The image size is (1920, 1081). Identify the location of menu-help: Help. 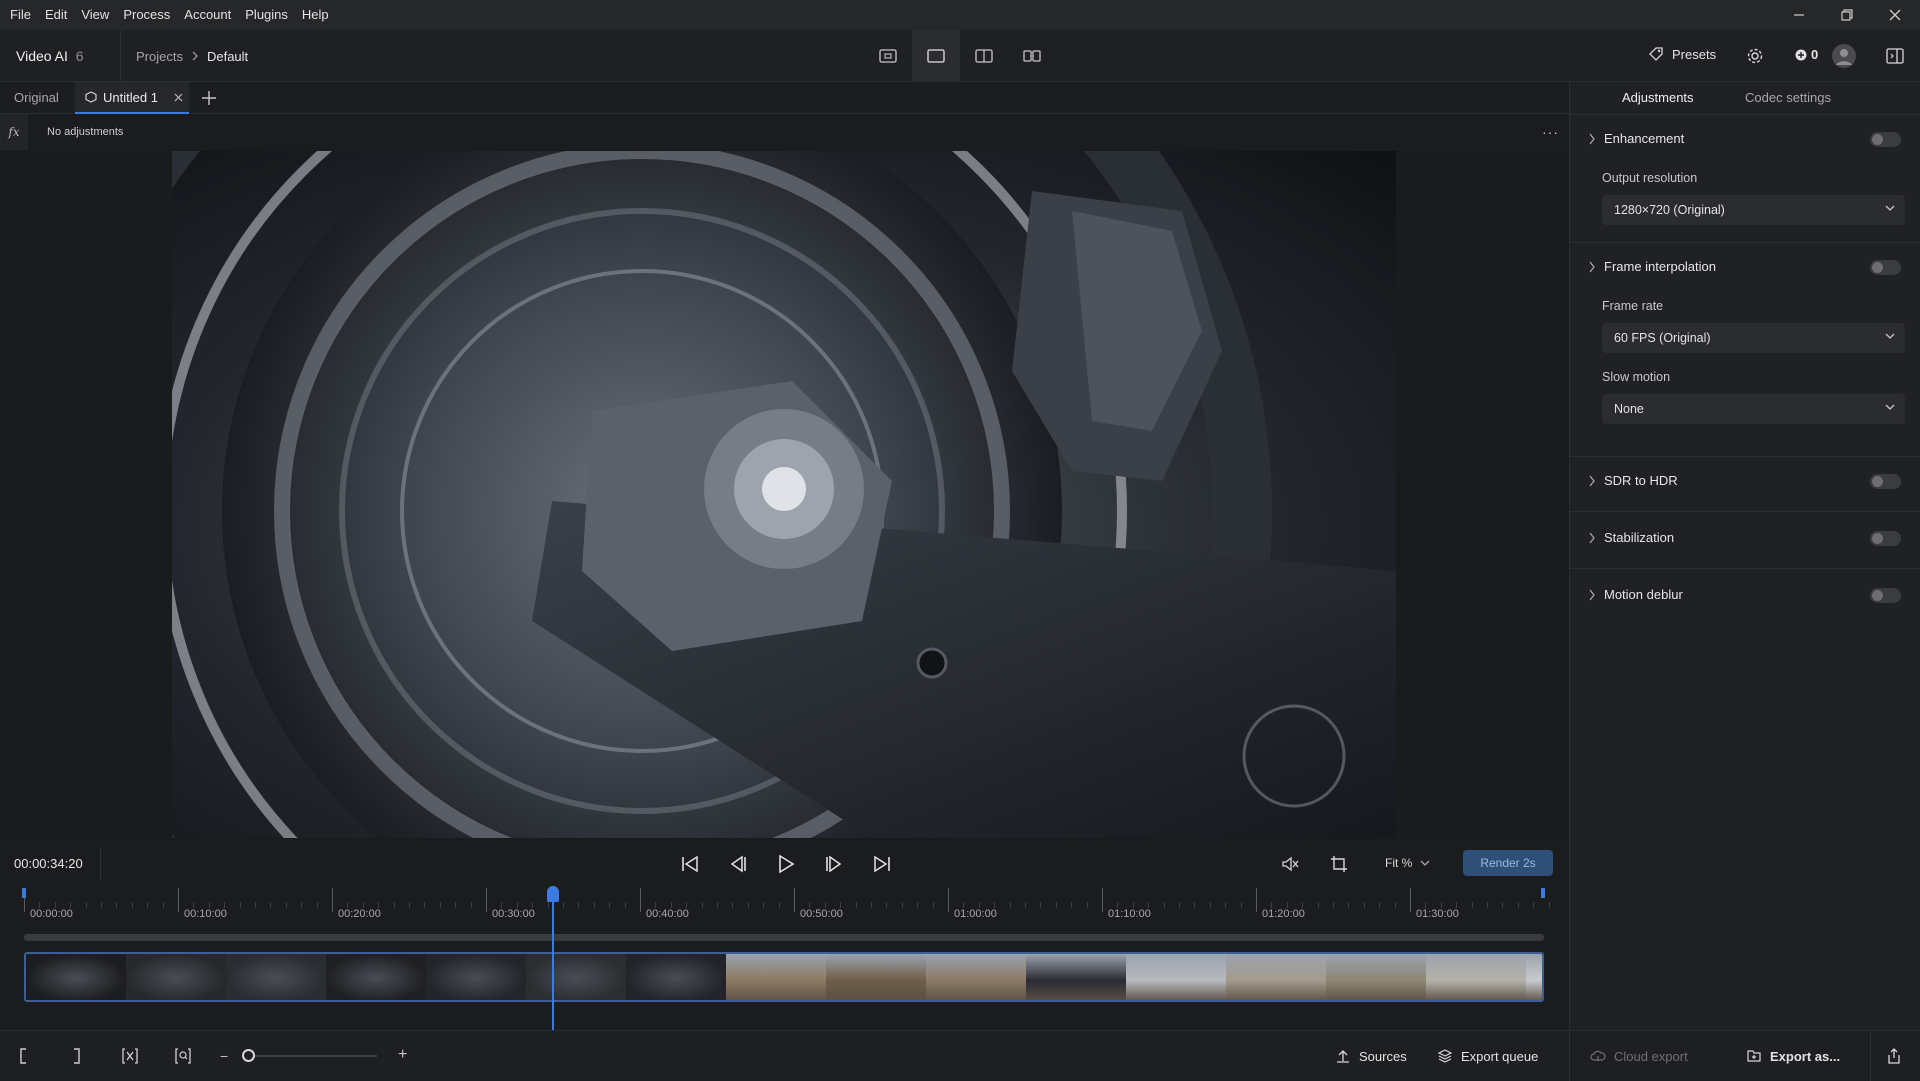
(315, 15).